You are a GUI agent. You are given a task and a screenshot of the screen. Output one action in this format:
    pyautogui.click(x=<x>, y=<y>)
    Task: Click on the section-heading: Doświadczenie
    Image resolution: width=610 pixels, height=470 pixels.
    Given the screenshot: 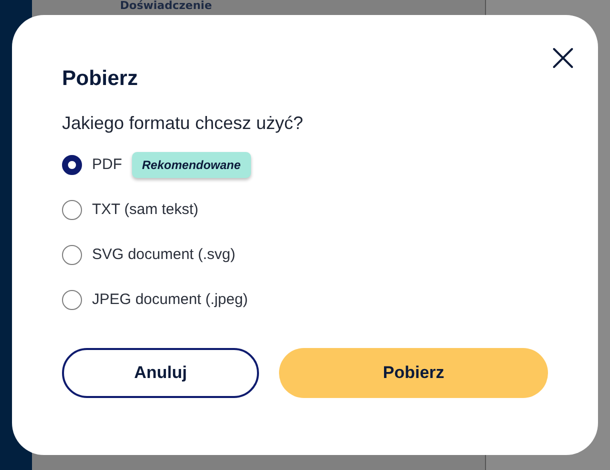 What is the action you would take?
    pyautogui.click(x=166, y=6)
    